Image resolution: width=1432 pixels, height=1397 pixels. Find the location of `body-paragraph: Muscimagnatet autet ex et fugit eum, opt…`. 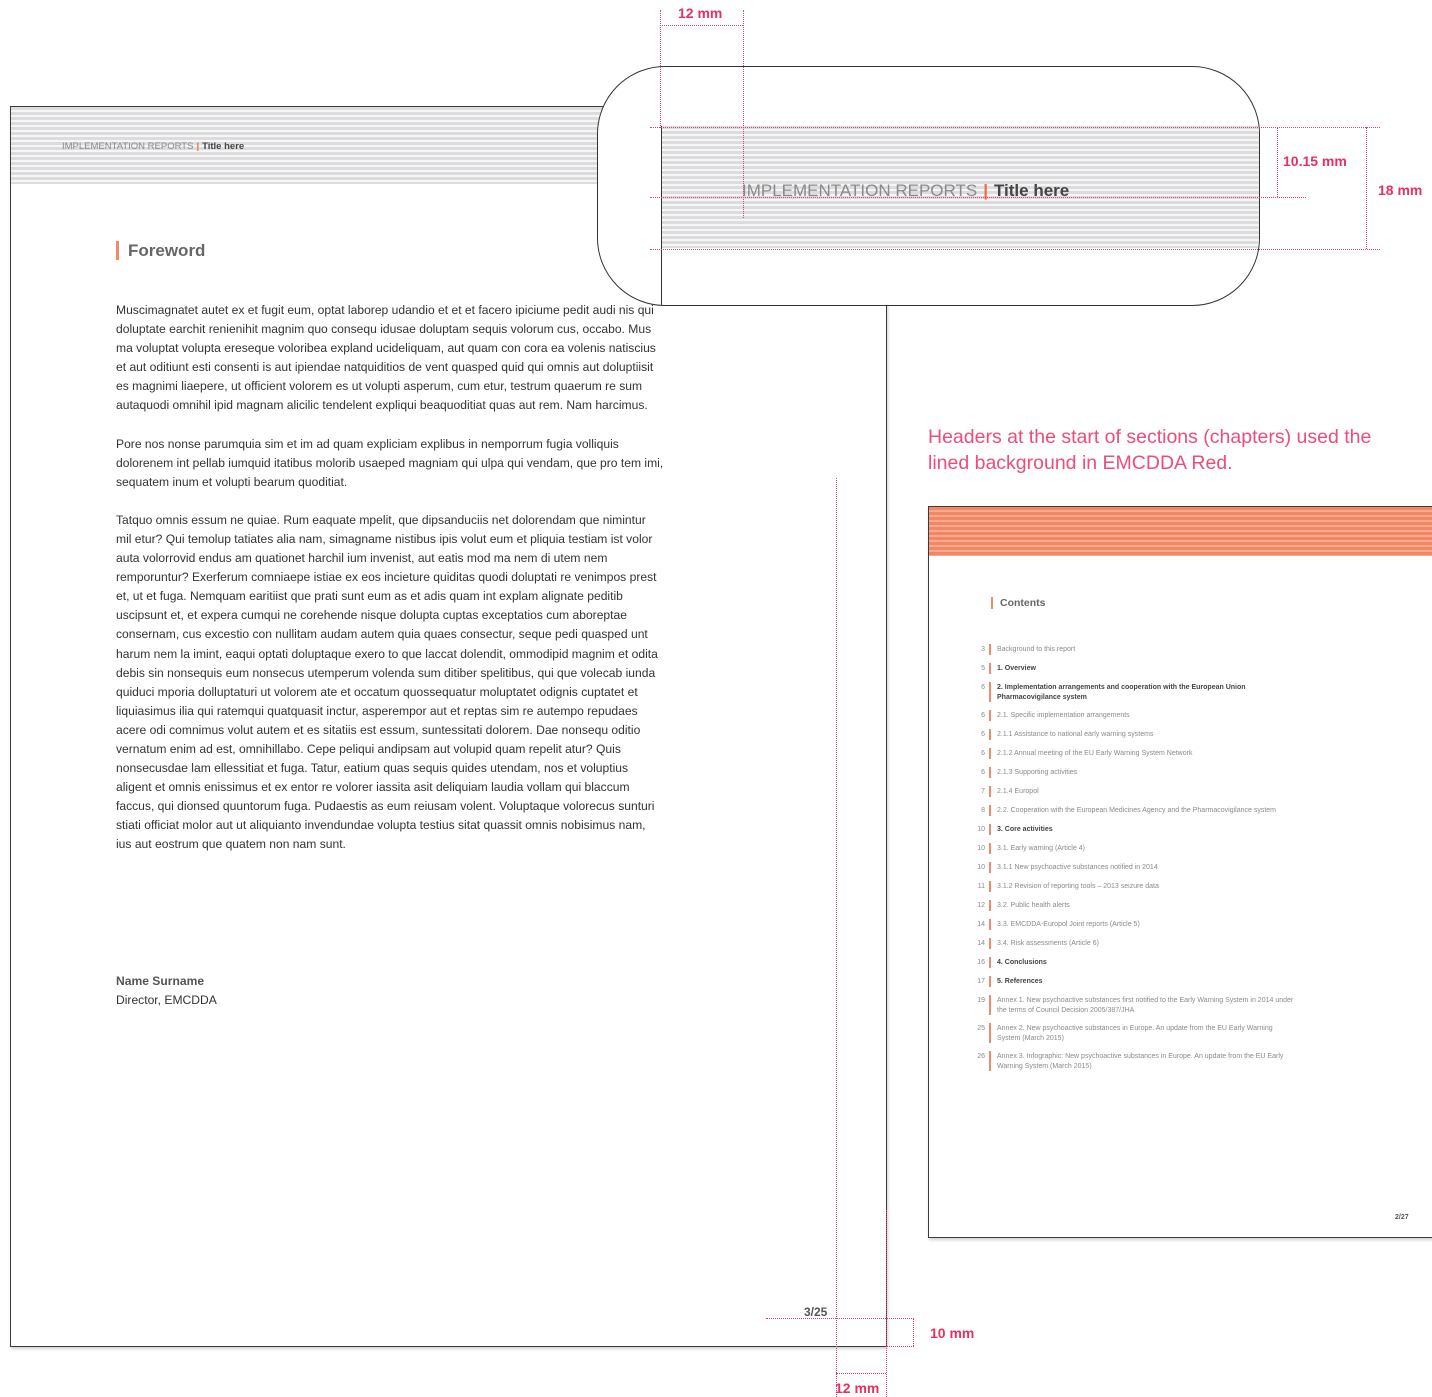

body-paragraph: Muscimagnatet autet ex et fugit eum, opt… is located at coordinates (386, 358).